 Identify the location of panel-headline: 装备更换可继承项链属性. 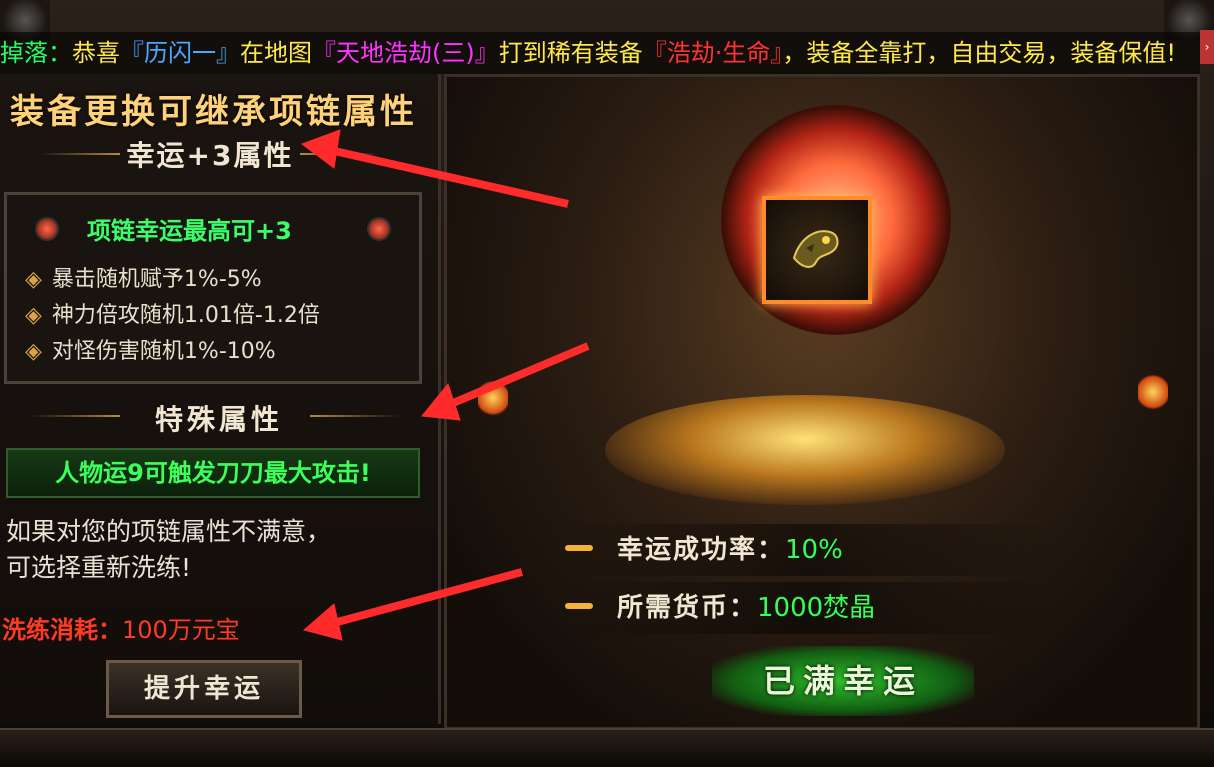
(213, 112).